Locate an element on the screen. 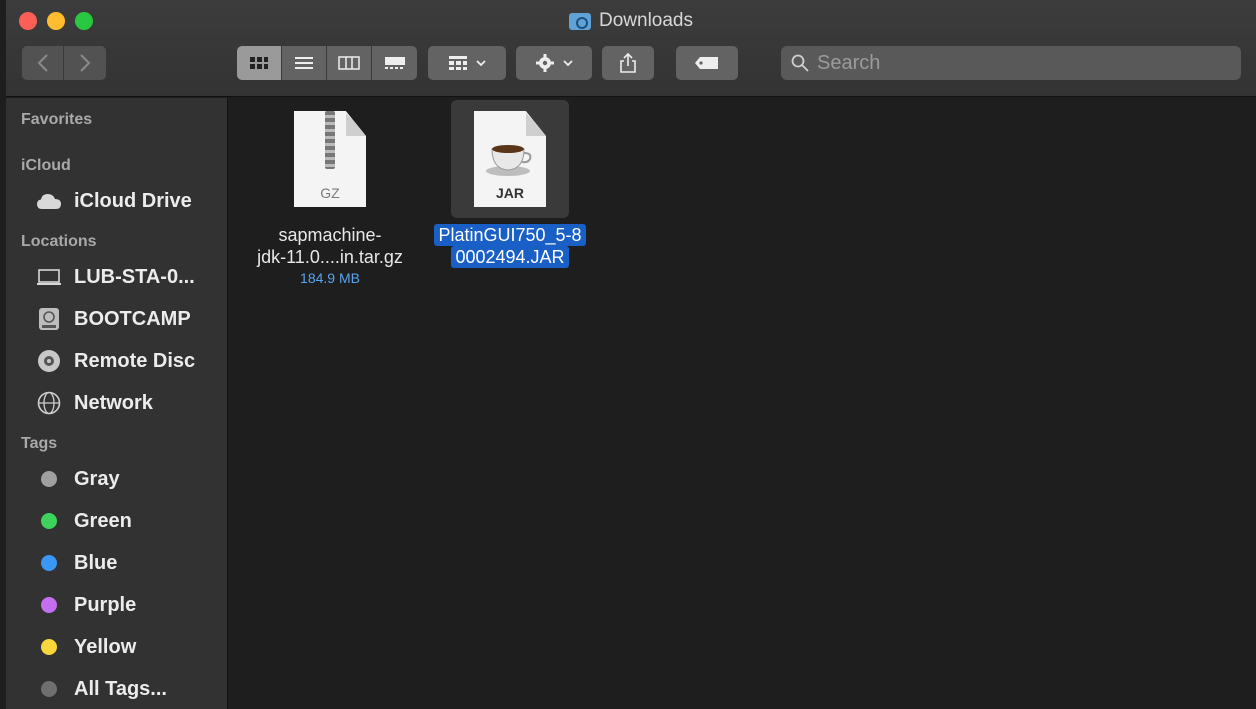 The image size is (1256, 709). file-thumbnail: JAR is located at coordinates (510, 159).